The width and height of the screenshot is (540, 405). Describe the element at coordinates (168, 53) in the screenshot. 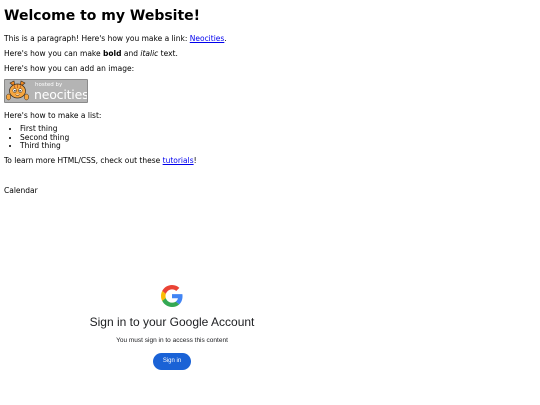

I see `format-suffix: text.` at that location.